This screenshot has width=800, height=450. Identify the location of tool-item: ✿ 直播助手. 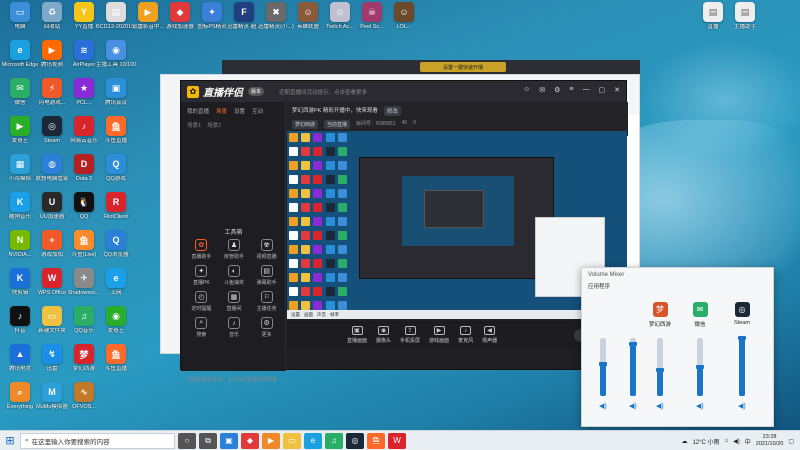
(201, 249).